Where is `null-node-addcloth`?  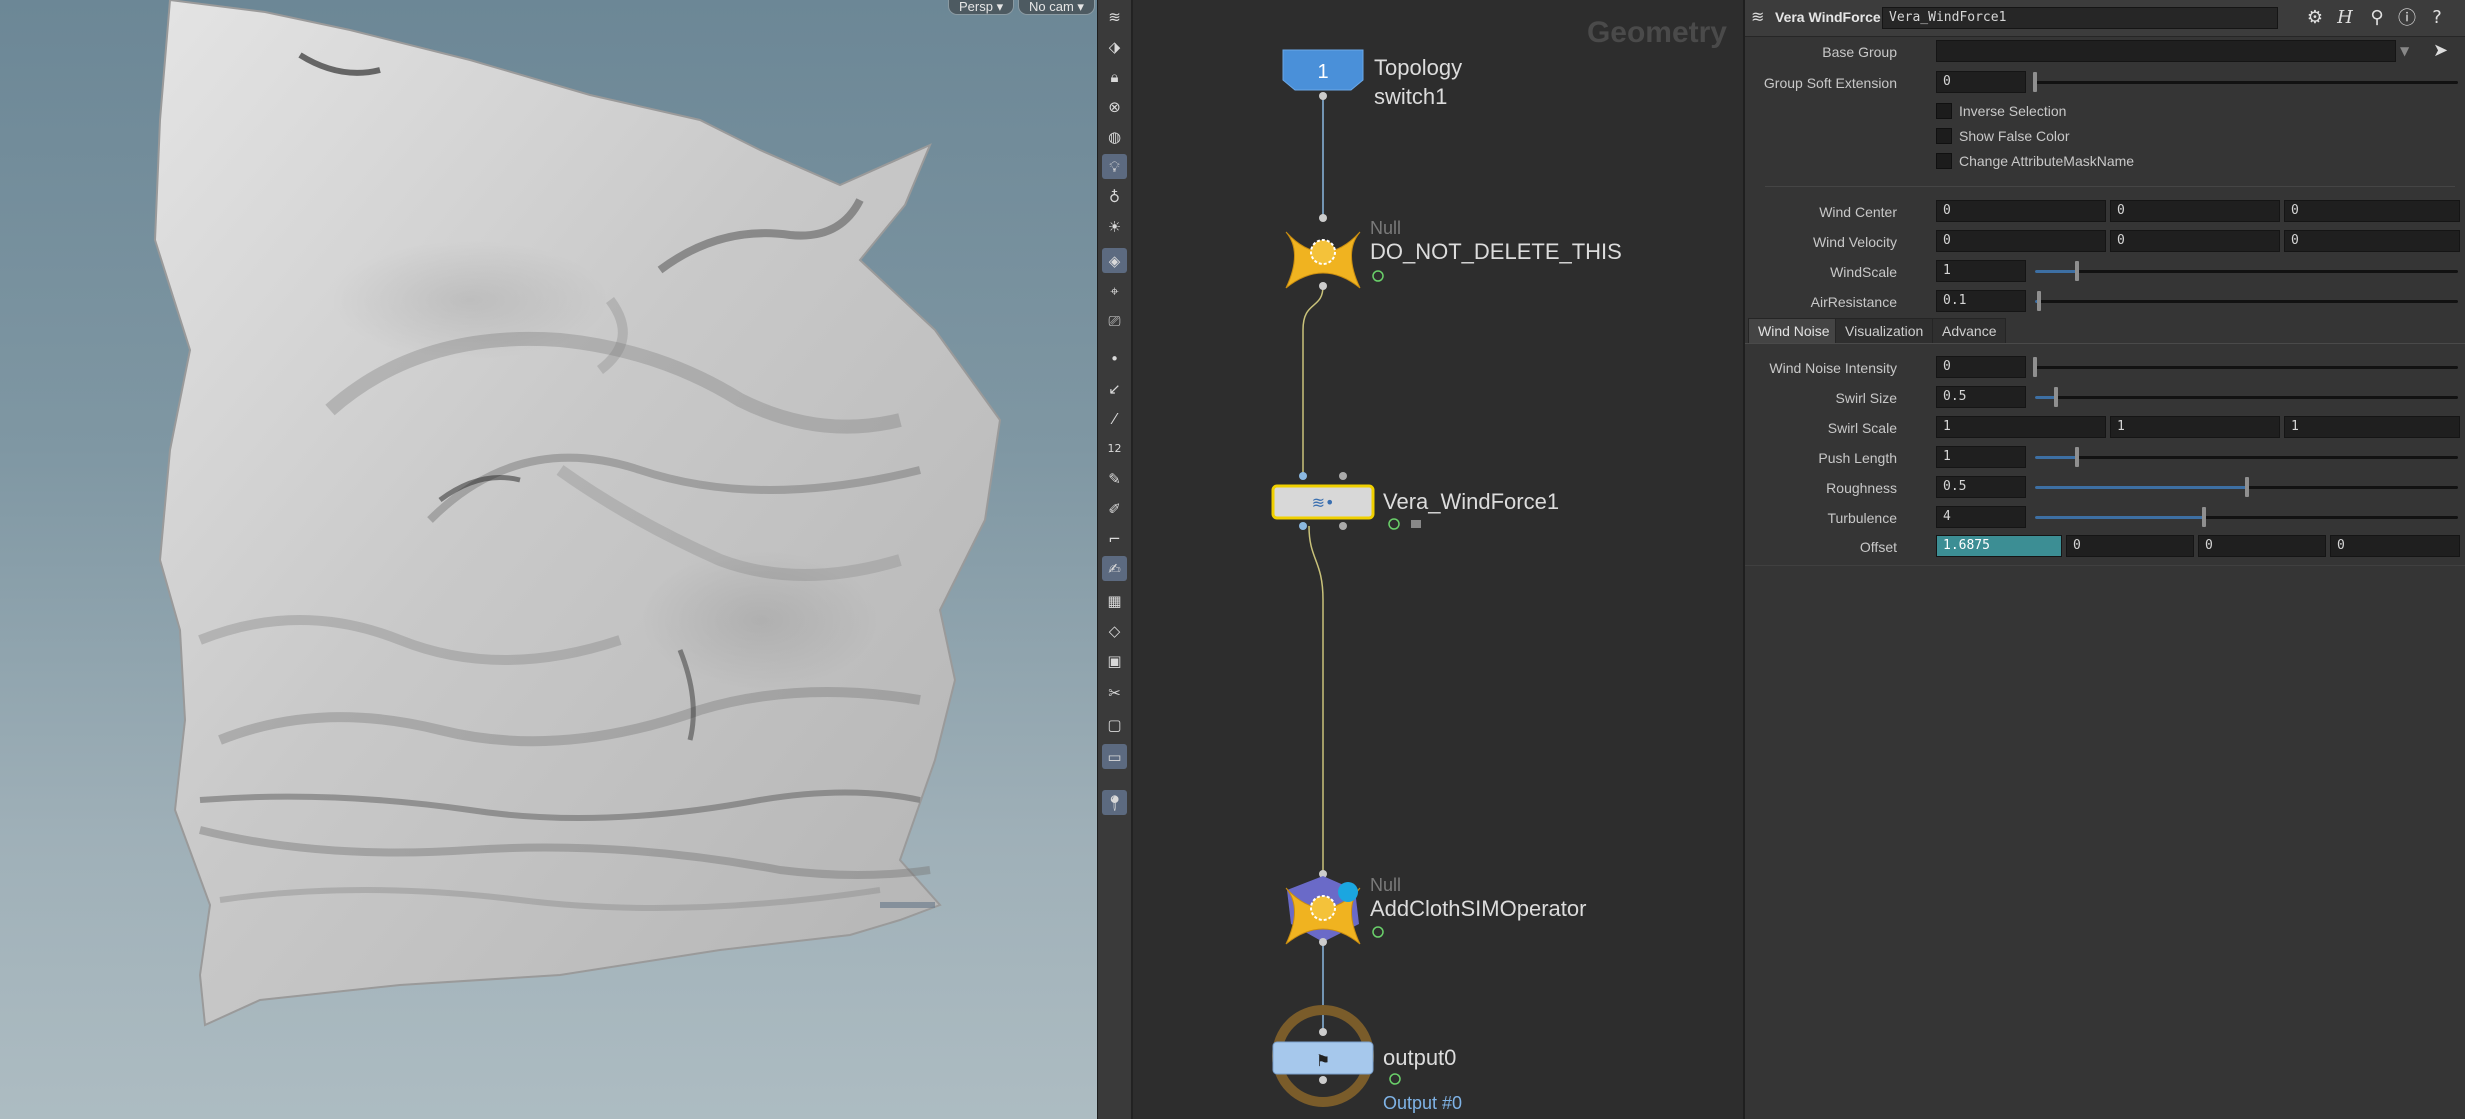
null-node-addcloth is located at coordinates (1334, 908).